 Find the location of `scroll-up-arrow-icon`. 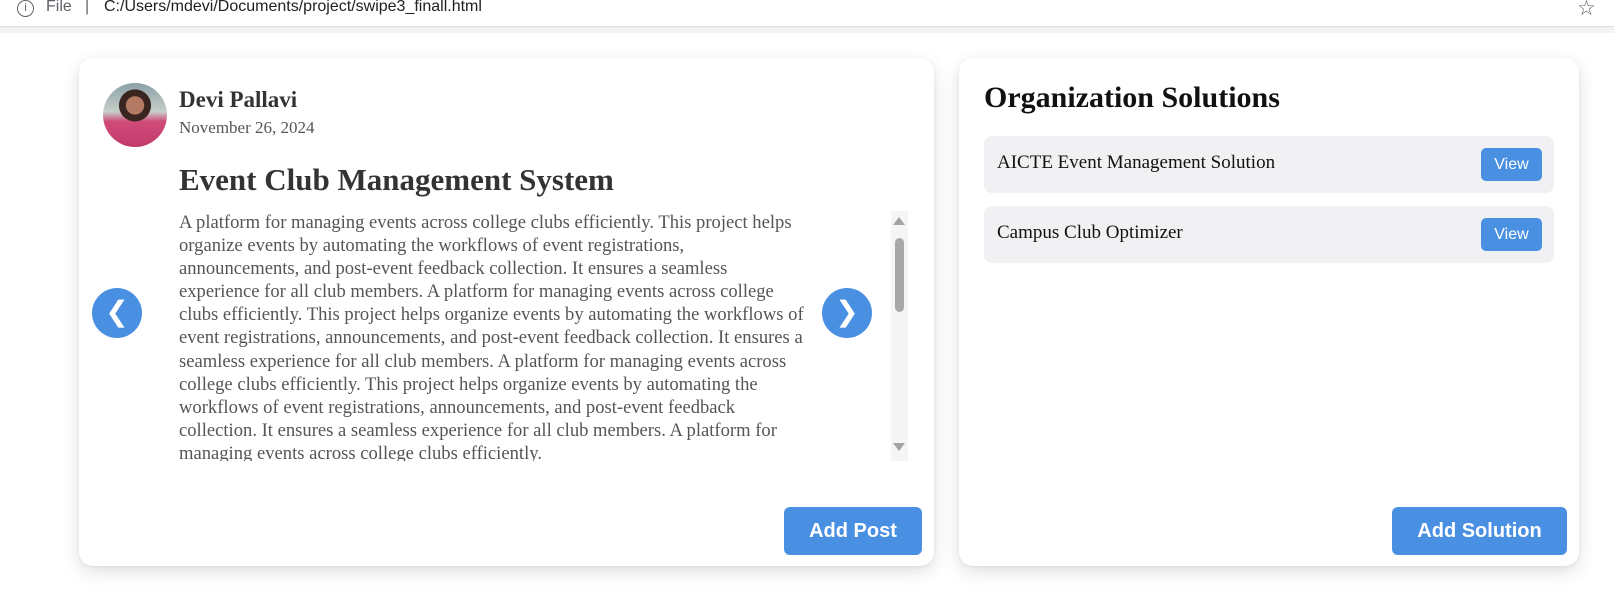

scroll-up-arrow-icon is located at coordinates (899, 221).